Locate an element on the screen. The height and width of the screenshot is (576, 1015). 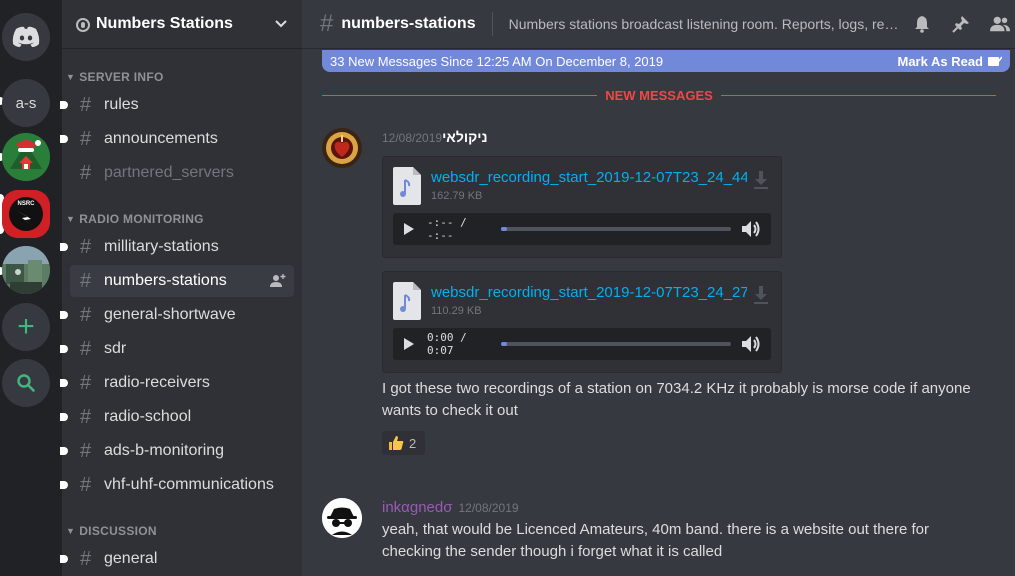
header-divider is located at coordinates (492, 24).